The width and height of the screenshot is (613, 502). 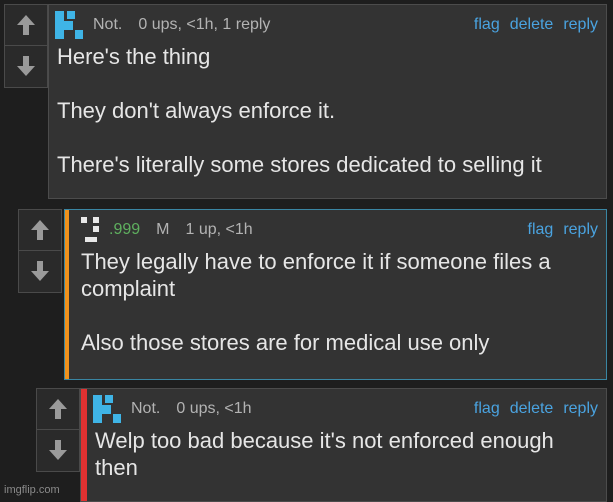 What do you see at coordinates (349, 409) in the screenshot?
I see `comment-meta: Not. 0 ups, <1h flag delete reply` at bounding box center [349, 409].